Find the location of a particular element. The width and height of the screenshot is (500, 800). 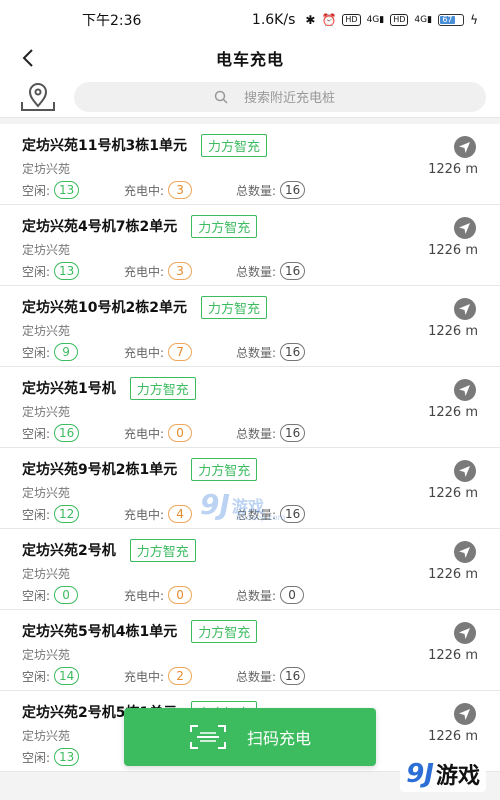

search-row: 搜索附近充电桩 is located at coordinates (250, 97).